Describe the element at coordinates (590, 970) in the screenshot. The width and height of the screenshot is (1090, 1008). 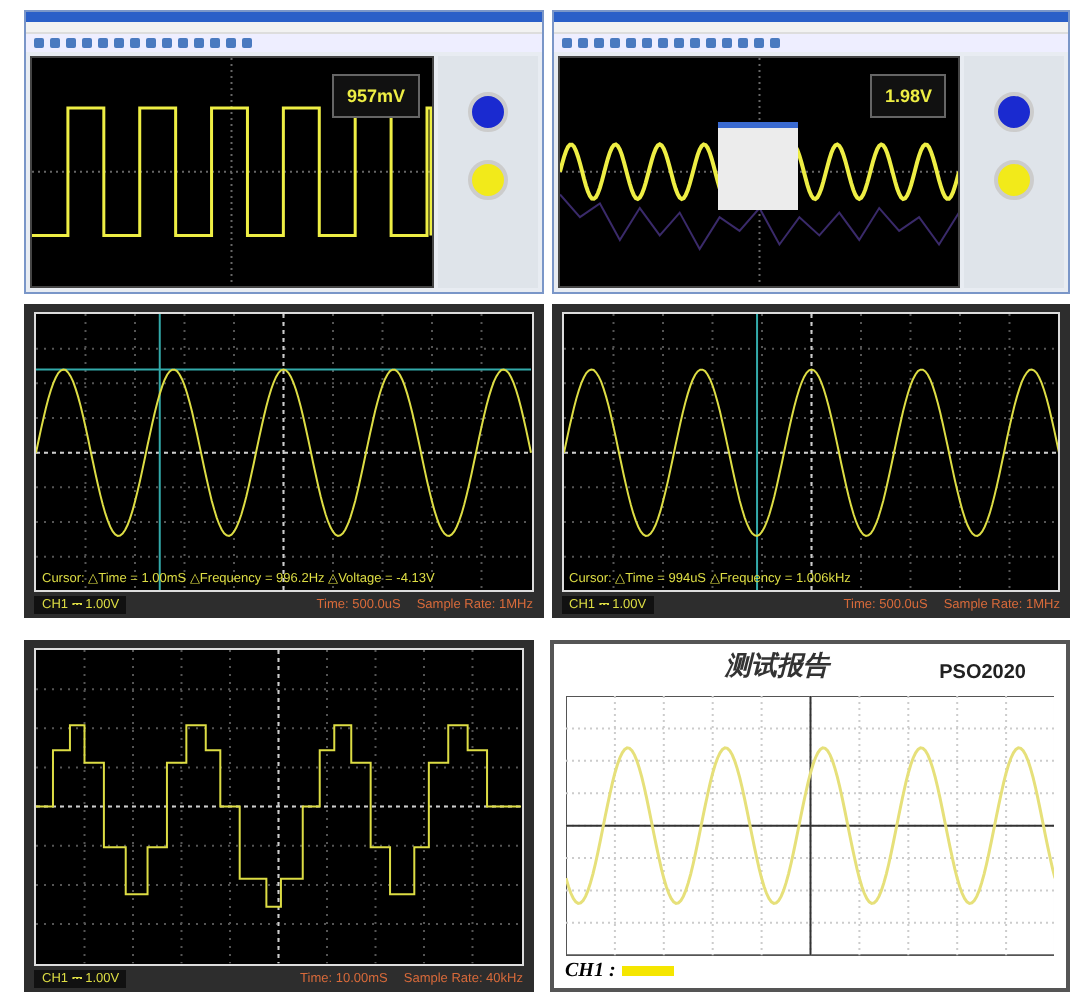
I see `channel-label: CH1 :` at that location.